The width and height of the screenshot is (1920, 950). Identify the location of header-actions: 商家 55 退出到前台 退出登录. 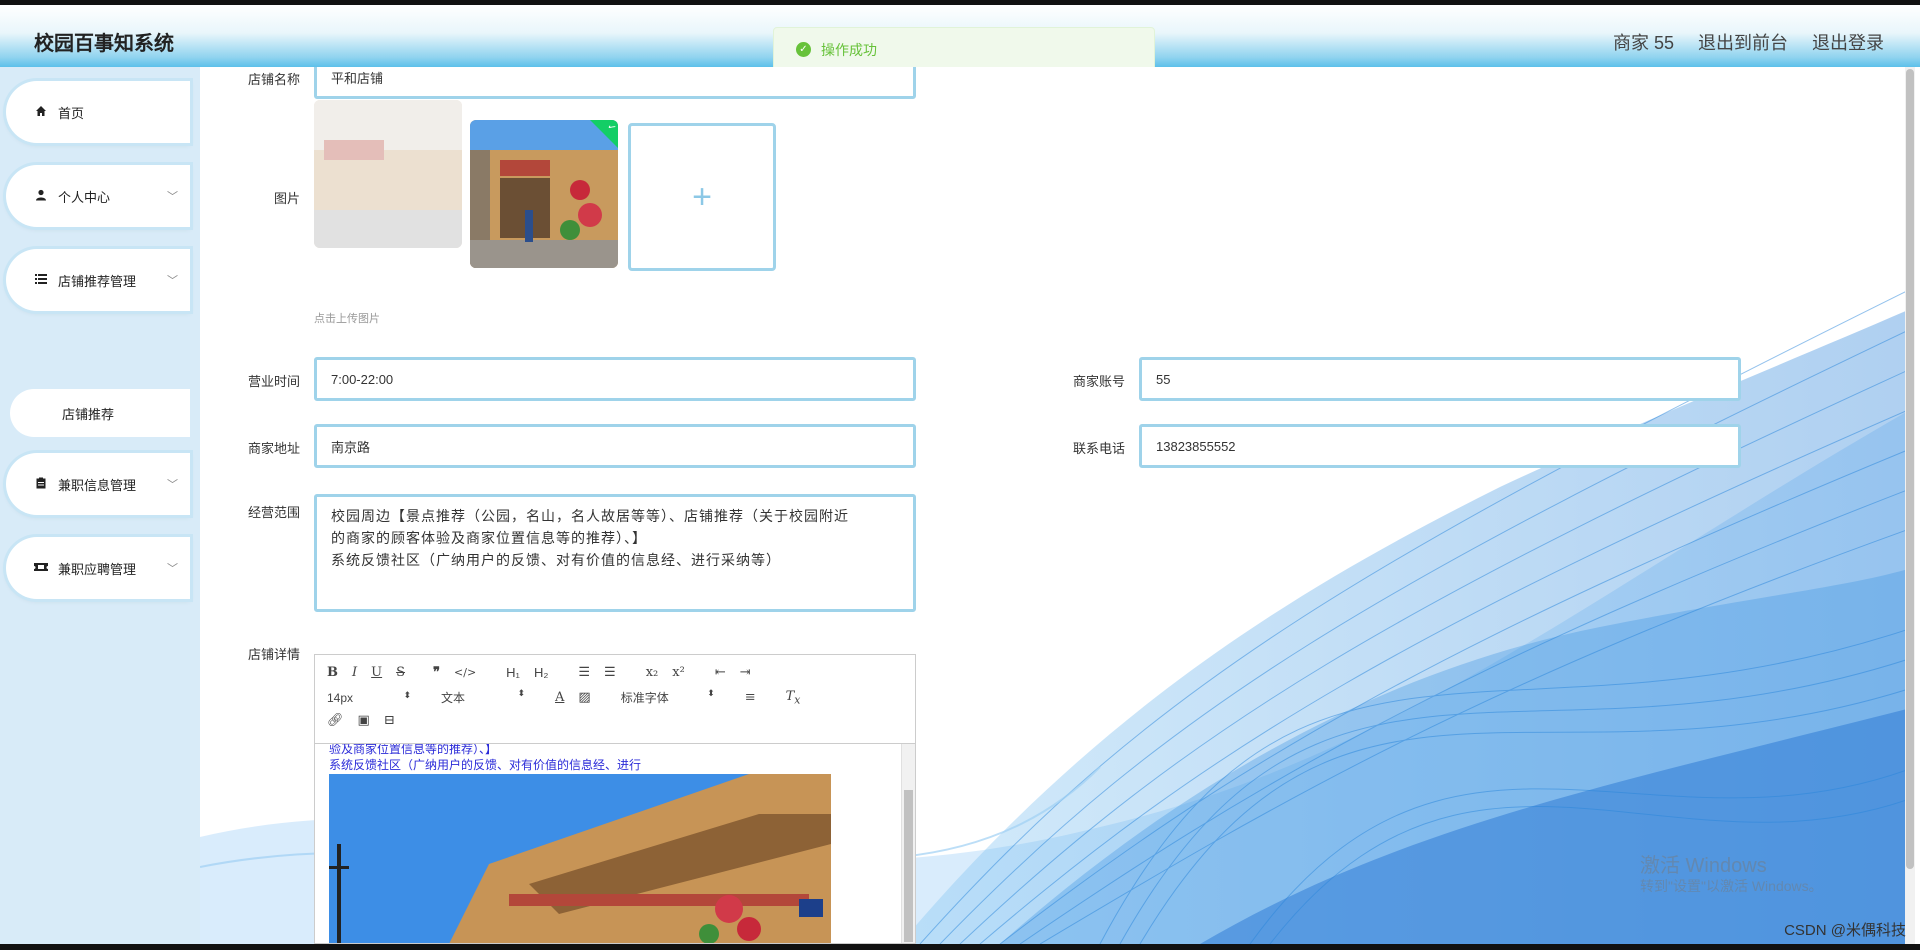
(1748, 42).